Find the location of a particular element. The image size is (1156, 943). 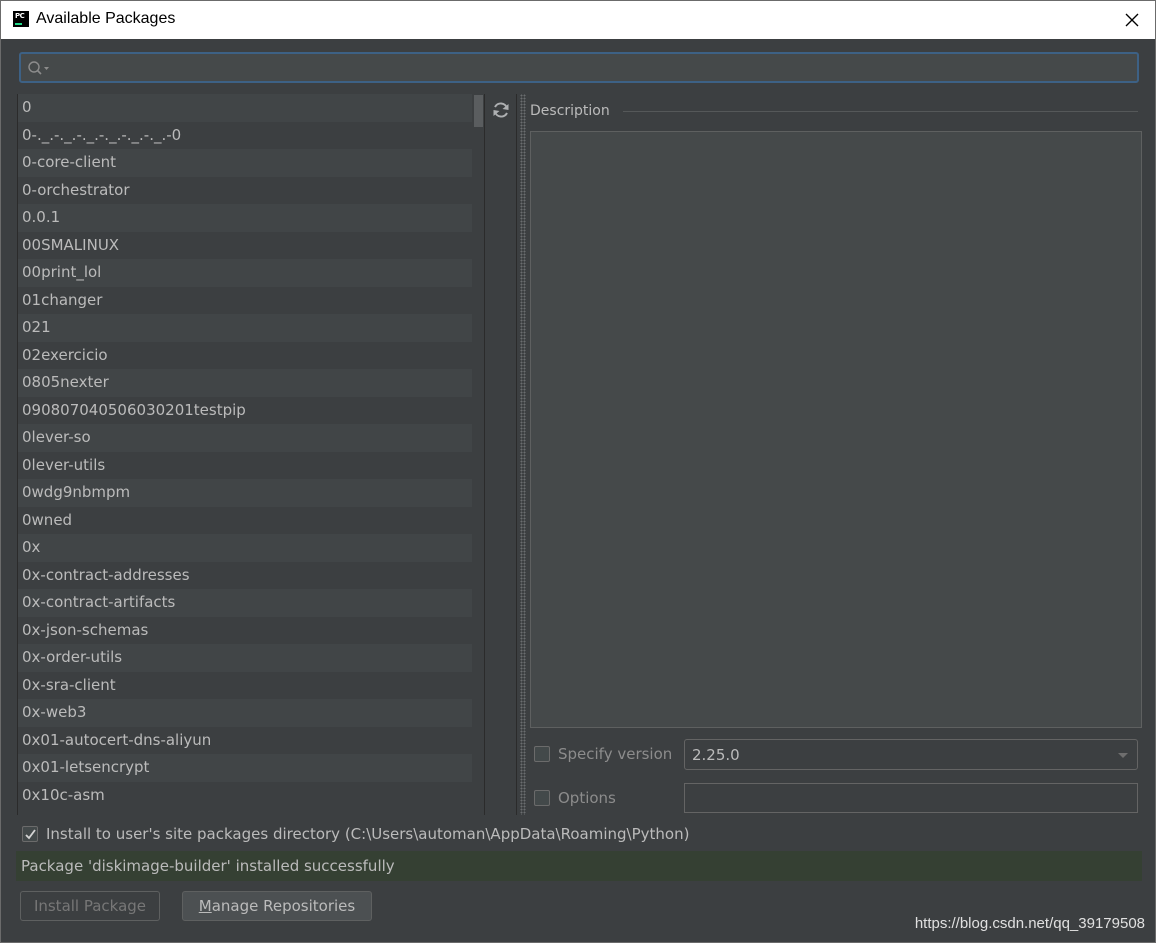

package-list-item: 0x-sra-client is located at coordinates (251, 685).